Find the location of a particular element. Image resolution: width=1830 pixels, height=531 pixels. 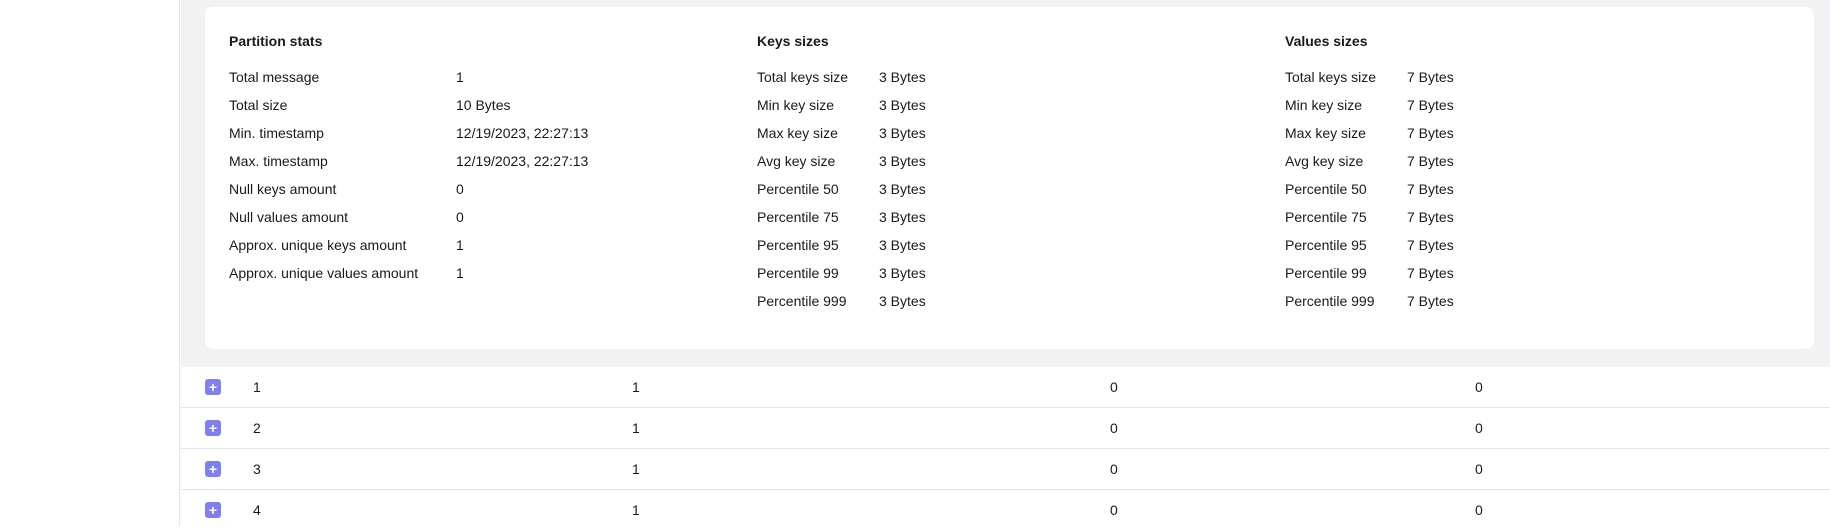

table-row: + 3 1 0 0 is located at coordinates (1005, 469).